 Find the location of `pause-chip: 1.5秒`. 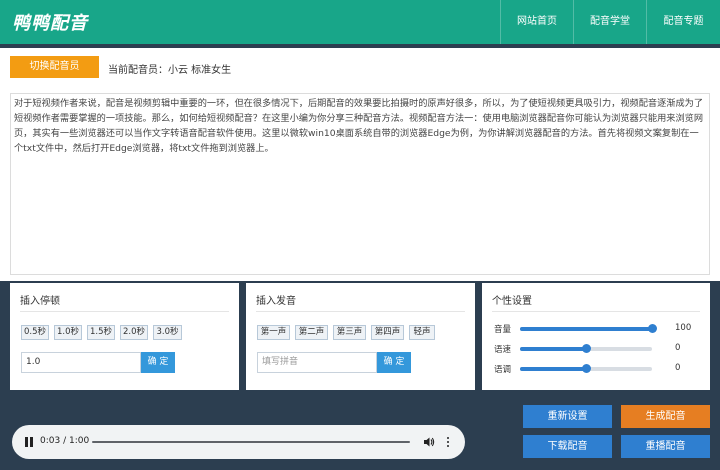

pause-chip: 1.5秒 is located at coordinates (101, 332).